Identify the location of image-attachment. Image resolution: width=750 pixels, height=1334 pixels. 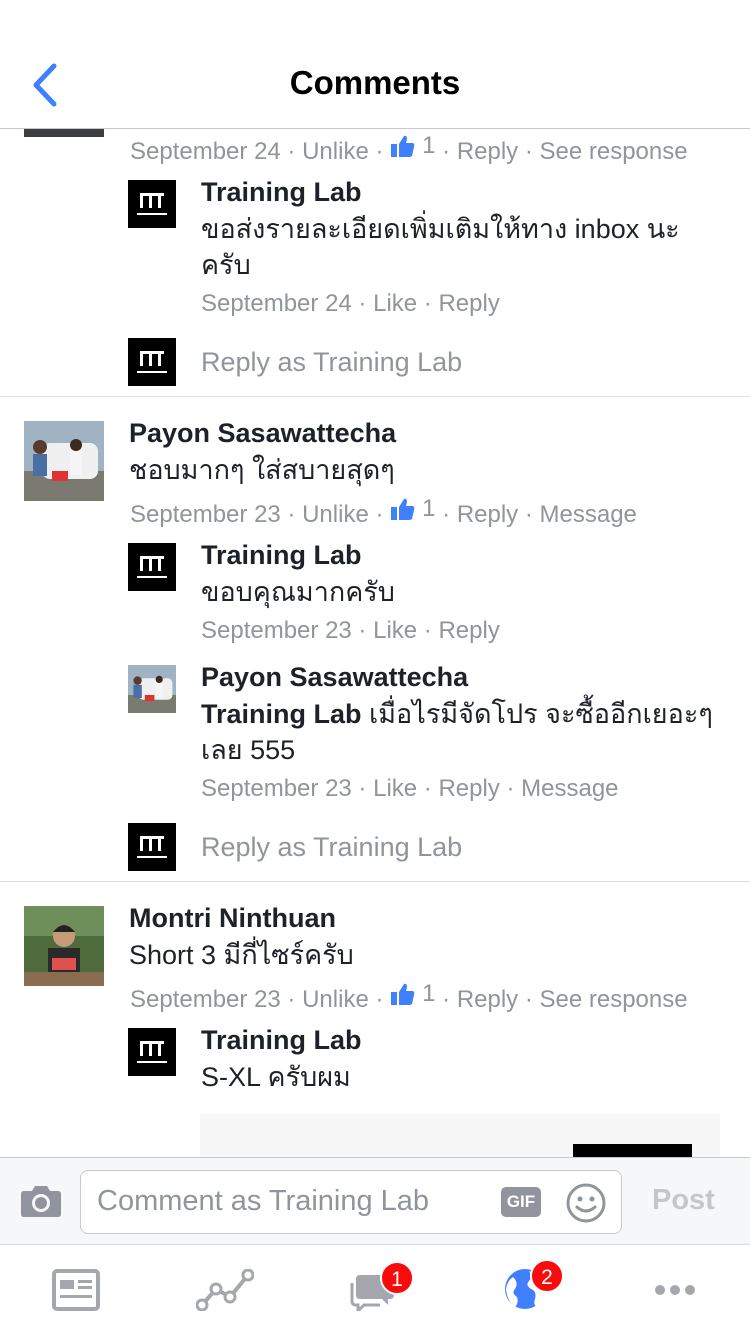
(460, 1135).